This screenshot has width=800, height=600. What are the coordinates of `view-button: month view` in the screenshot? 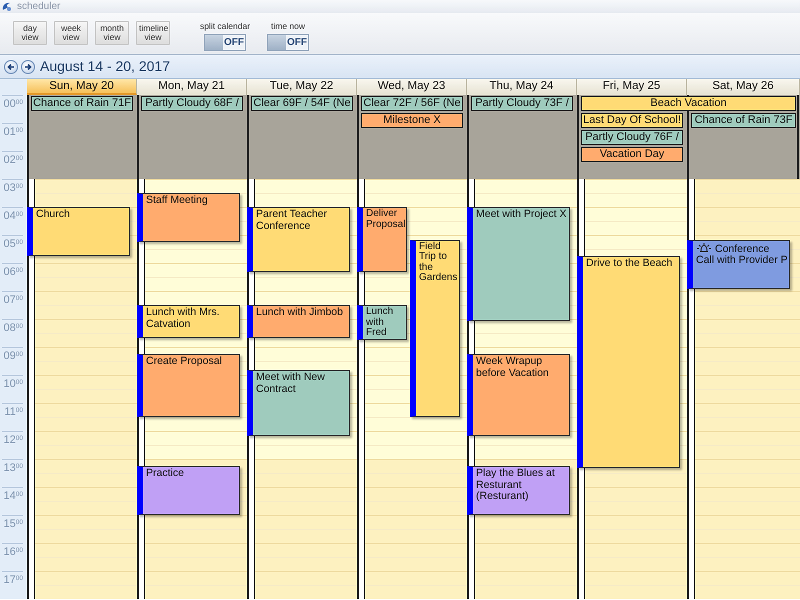 It's located at (112, 33).